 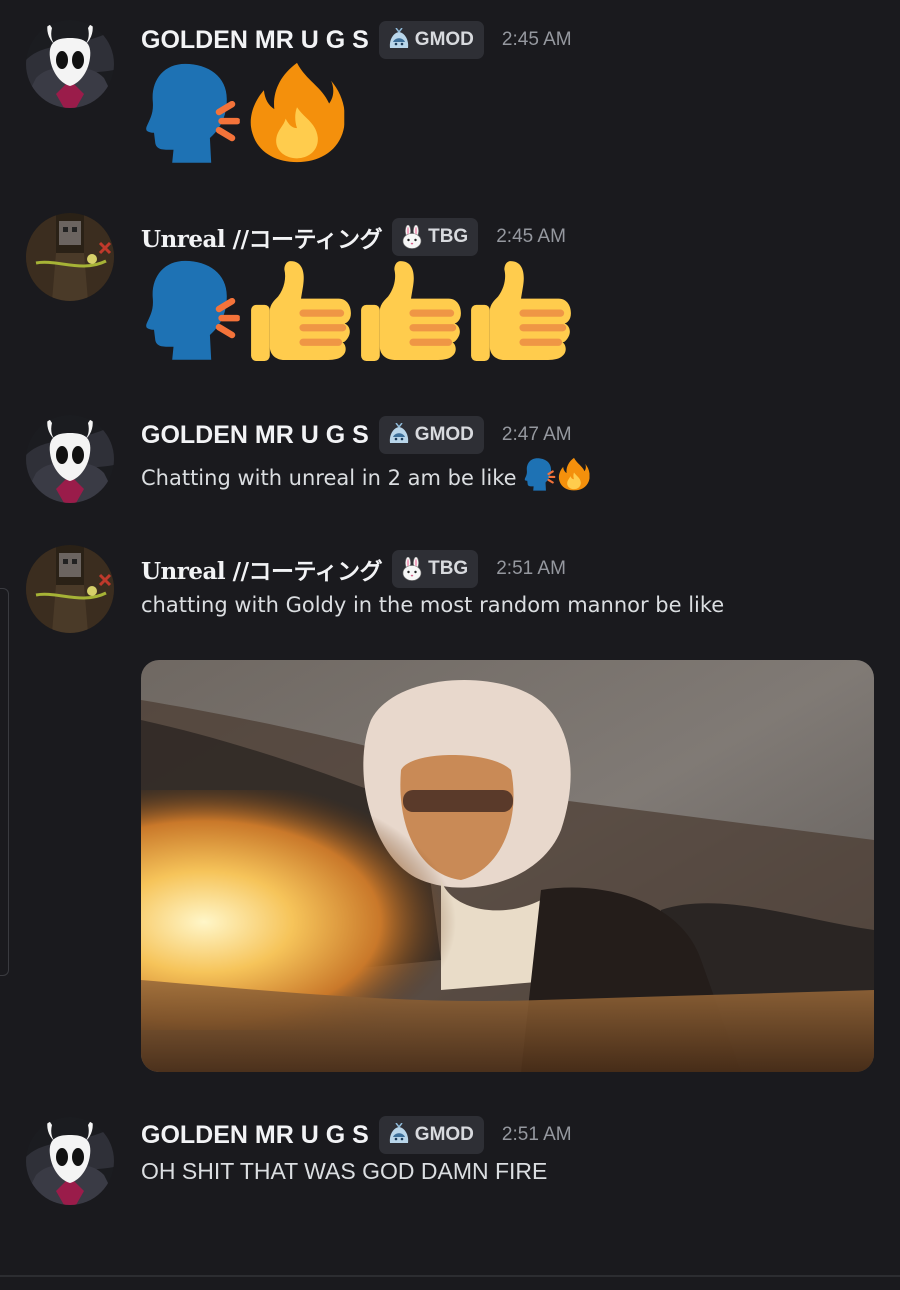 I want to click on message-content: OH SHIT THAT WAS GOD DAMN FIRE, so click(x=344, y=1171).